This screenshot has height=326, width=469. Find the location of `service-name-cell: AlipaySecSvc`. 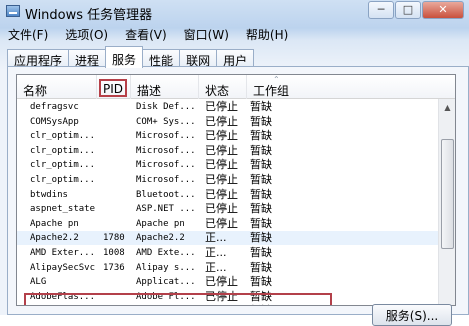

service-name-cell: AlipaySecSvc is located at coordinates (63, 267).